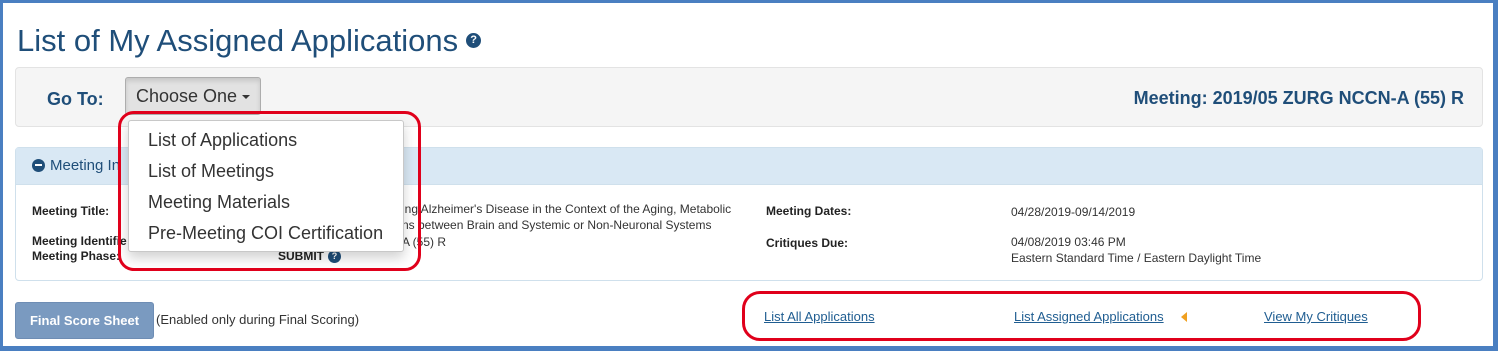 This screenshot has width=1498, height=351. I want to click on links-highlight-outline, so click(1081, 316).